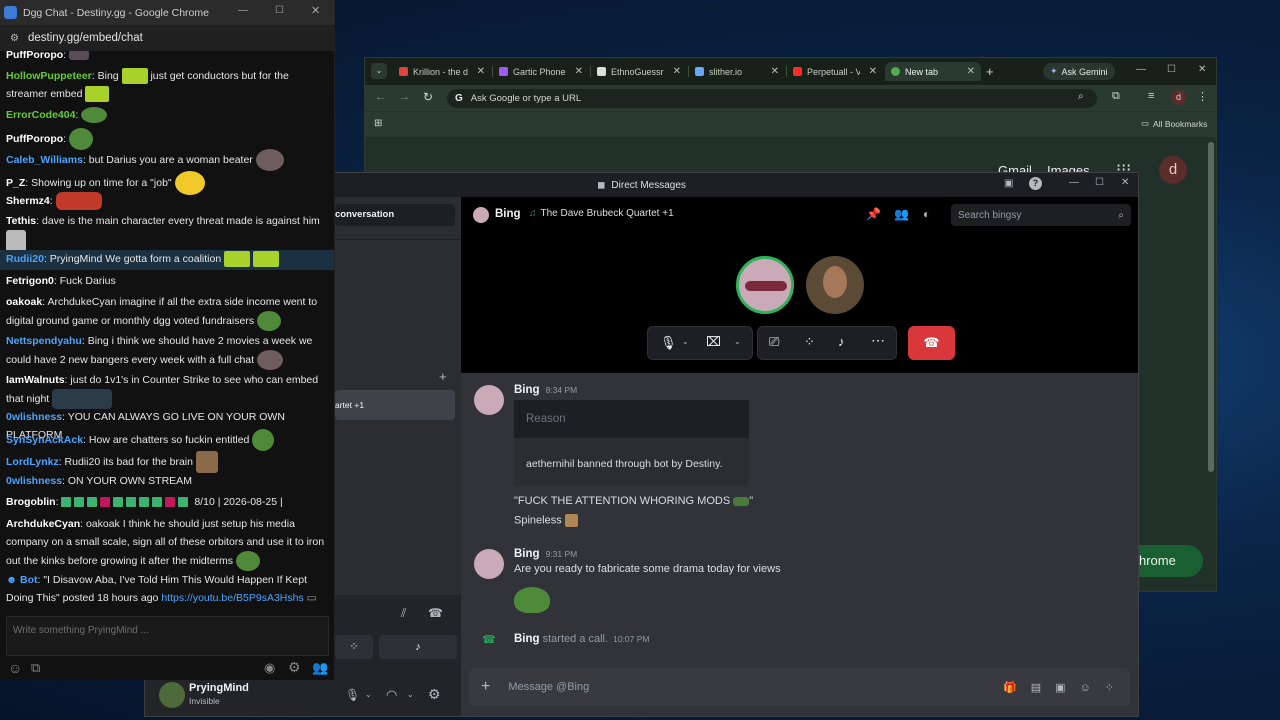  What do you see at coordinates (380, 97) in the screenshot?
I see `back-button: ←` at bounding box center [380, 97].